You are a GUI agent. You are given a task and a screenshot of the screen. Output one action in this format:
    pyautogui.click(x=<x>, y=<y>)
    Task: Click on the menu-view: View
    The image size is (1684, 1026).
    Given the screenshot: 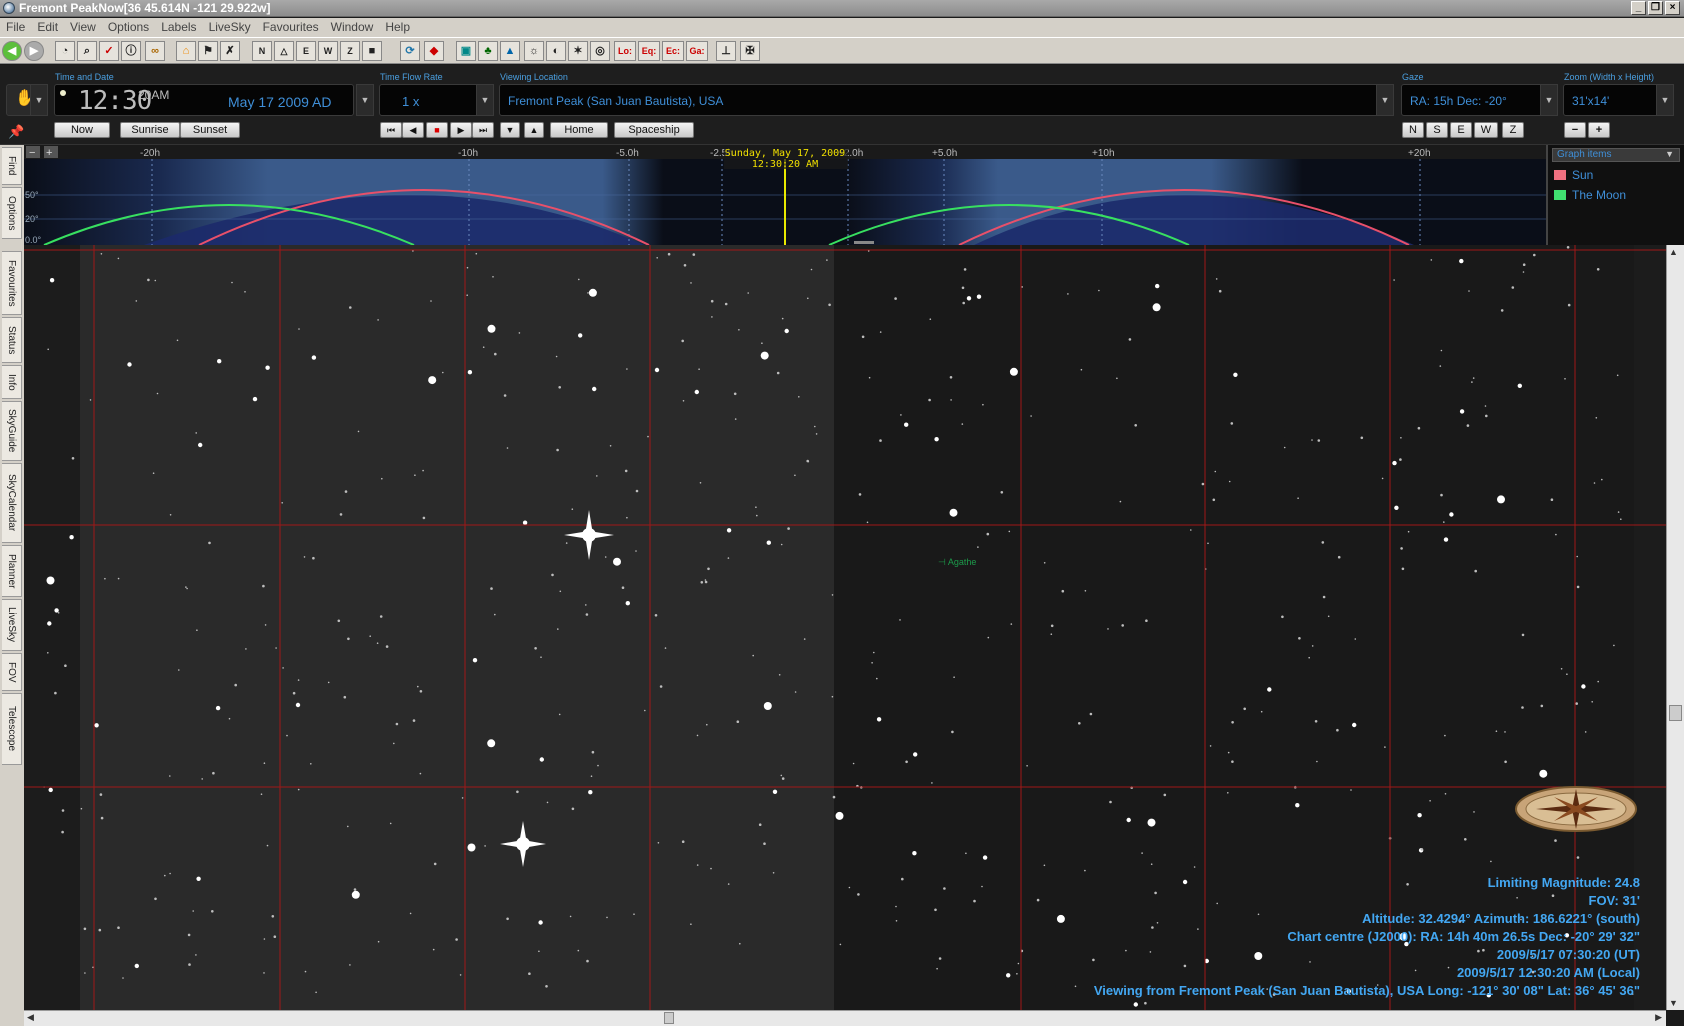 What is the action you would take?
    pyautogui.click(x=83, y=27)
    